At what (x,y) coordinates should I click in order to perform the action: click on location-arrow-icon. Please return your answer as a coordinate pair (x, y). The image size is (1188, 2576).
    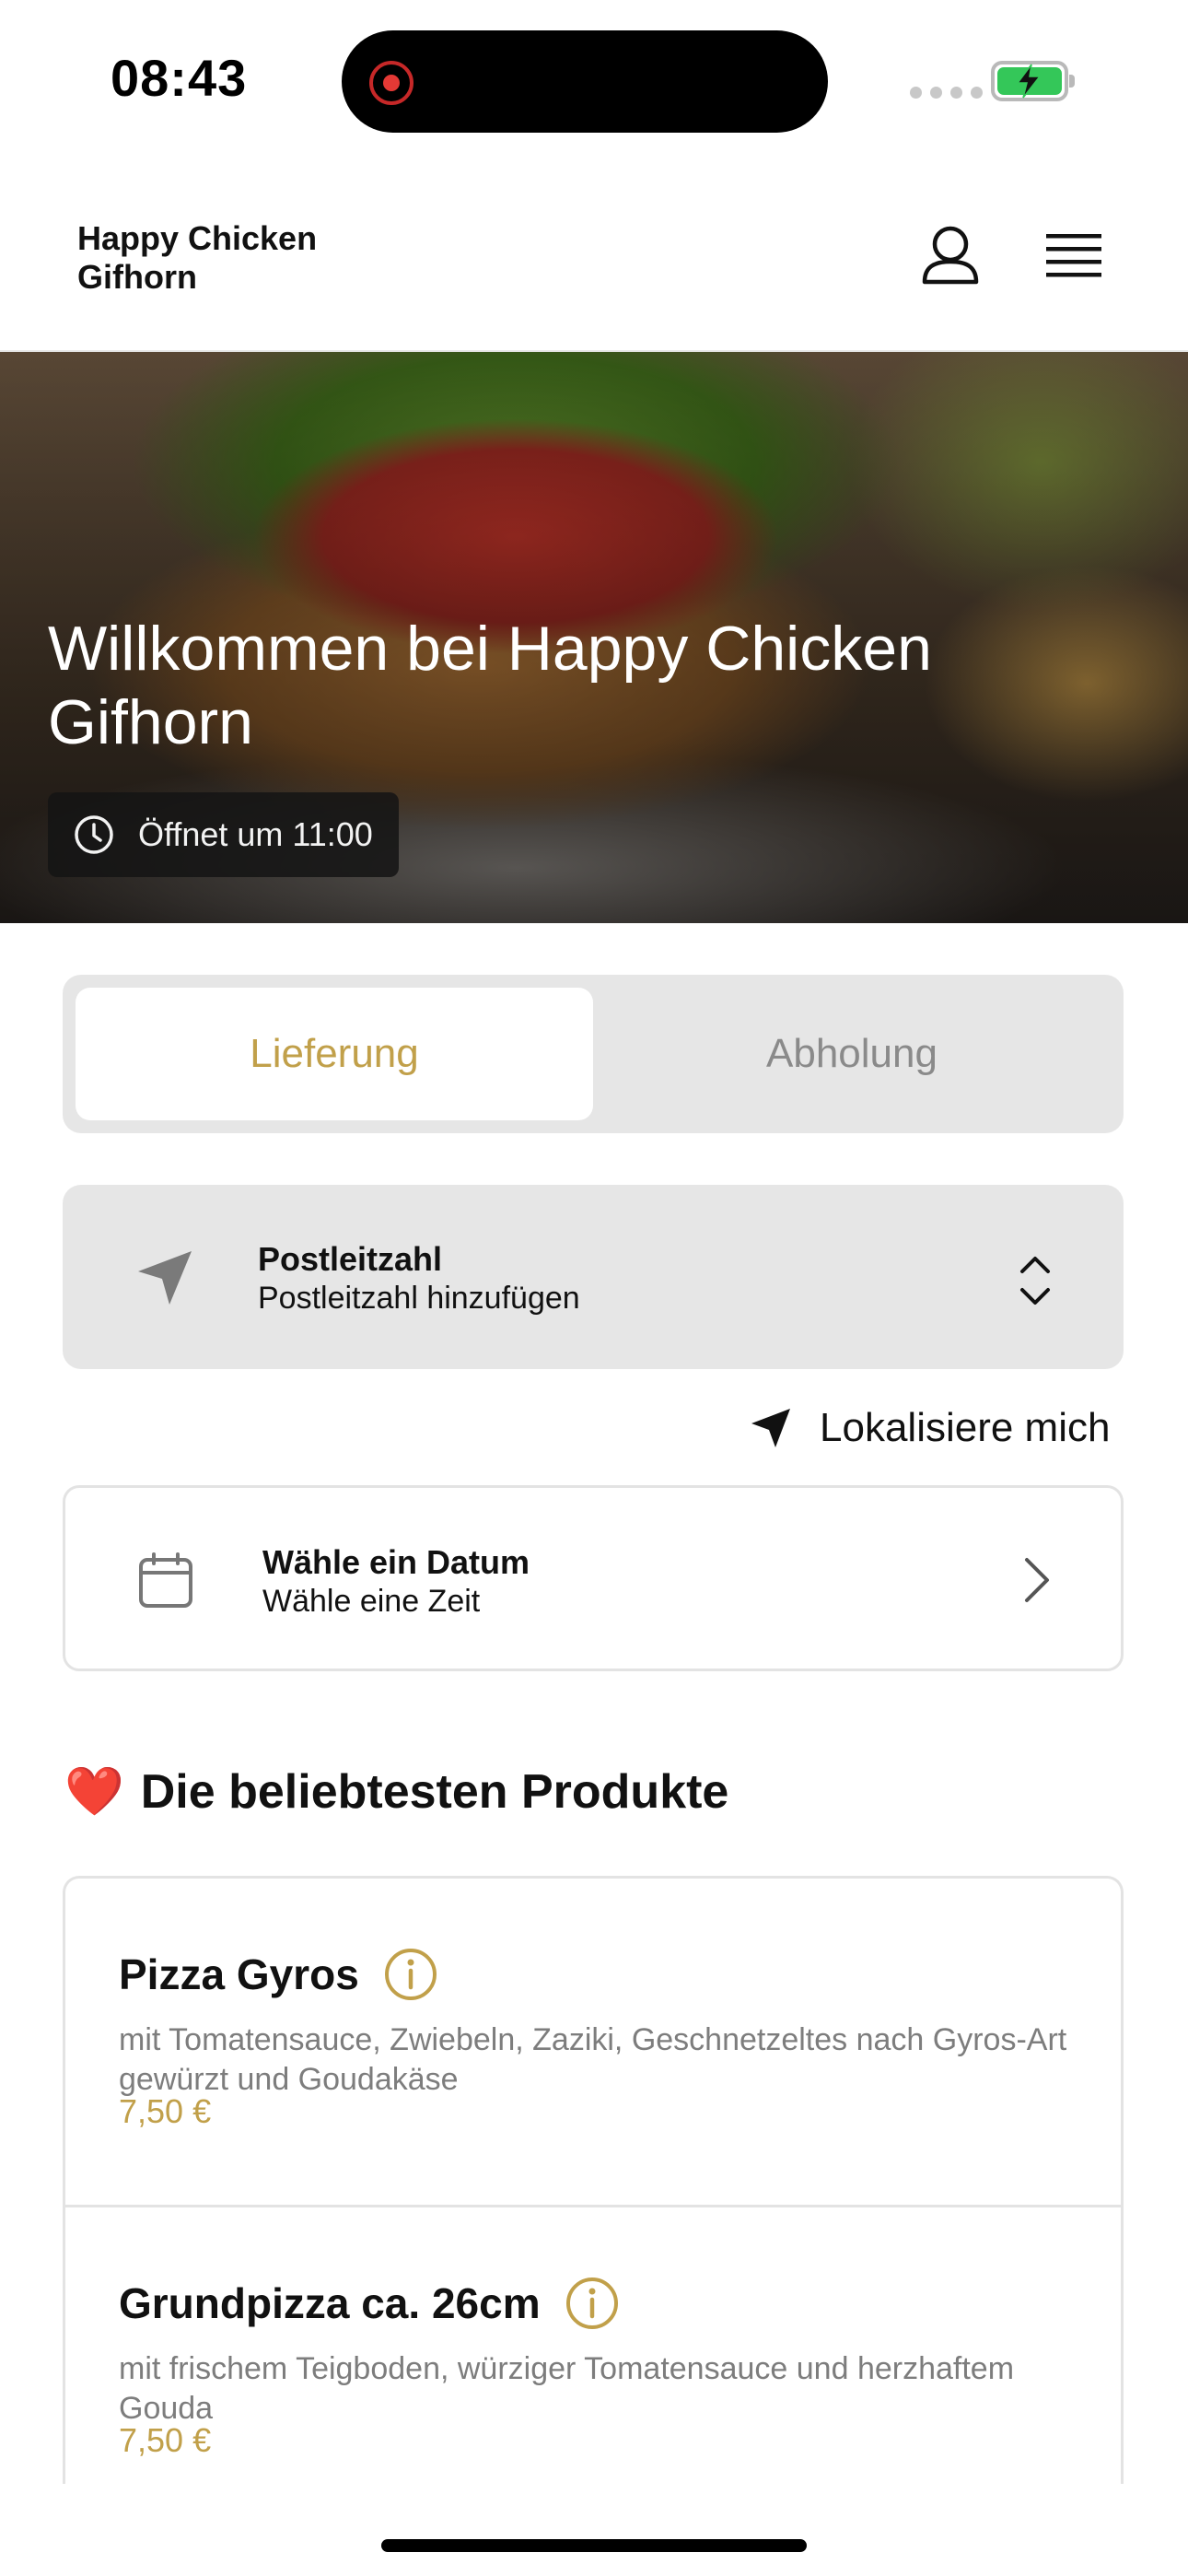
    Looking at the image, I should click on (770, 1428).